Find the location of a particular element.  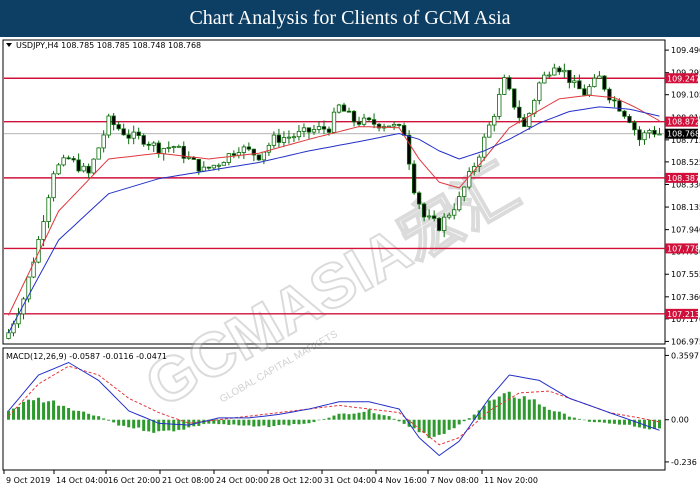

price-tick-label: 106.975 is located at coordinates (685, 341).